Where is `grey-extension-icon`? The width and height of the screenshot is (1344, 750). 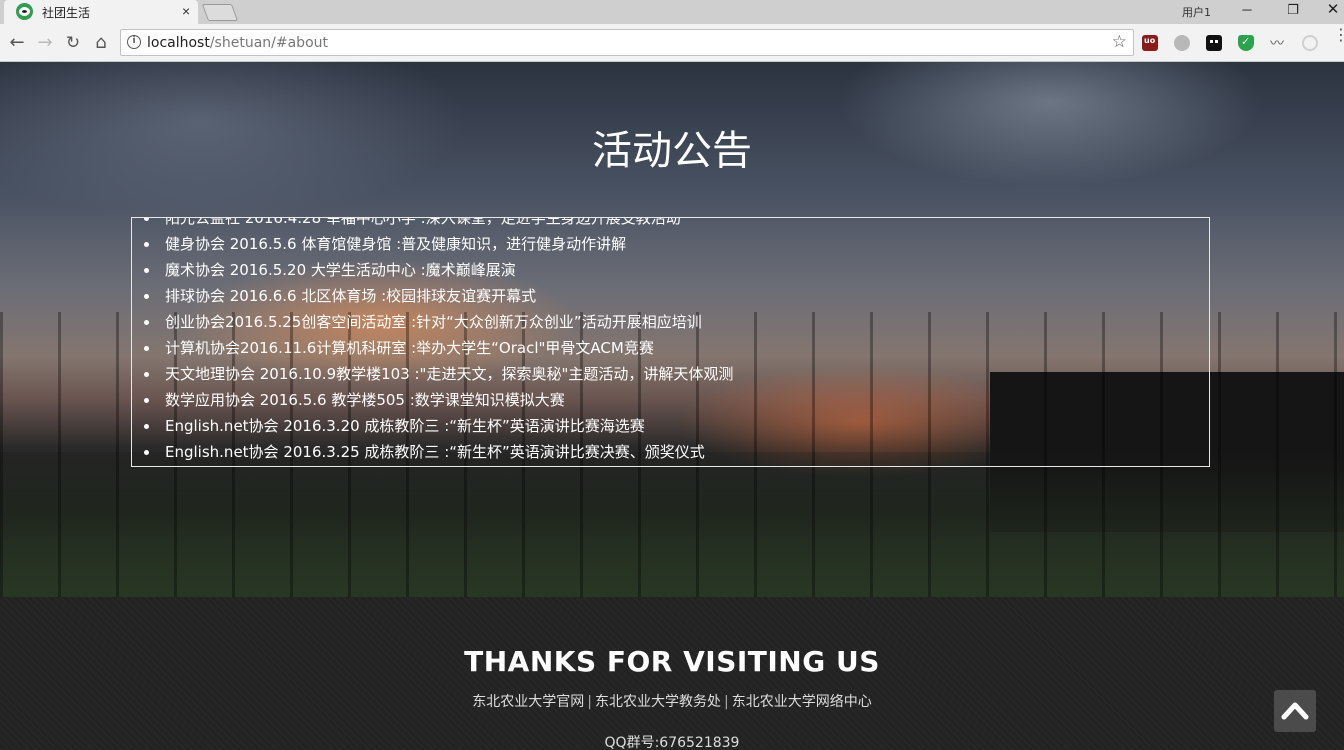 grey-extension-icon is located at coordinates (1182, 43).